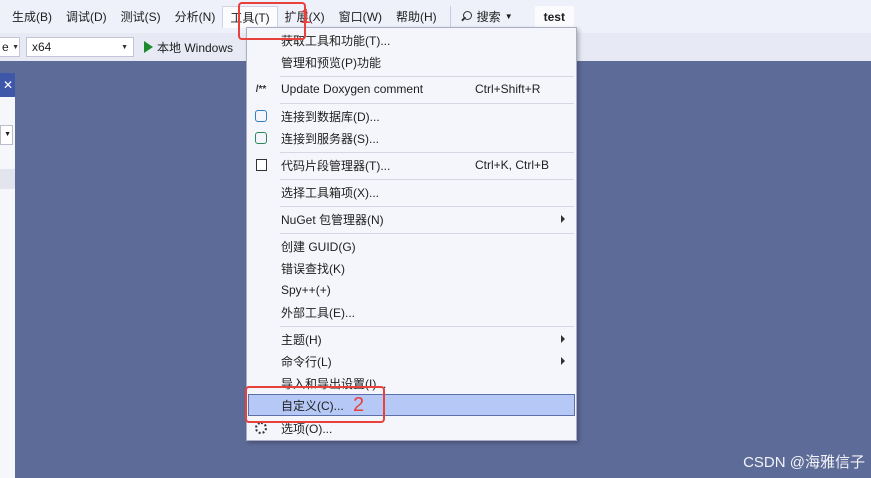 The image size is (871, 478). I want to click on search-button: 搜索 ▼, so click(485, 16).